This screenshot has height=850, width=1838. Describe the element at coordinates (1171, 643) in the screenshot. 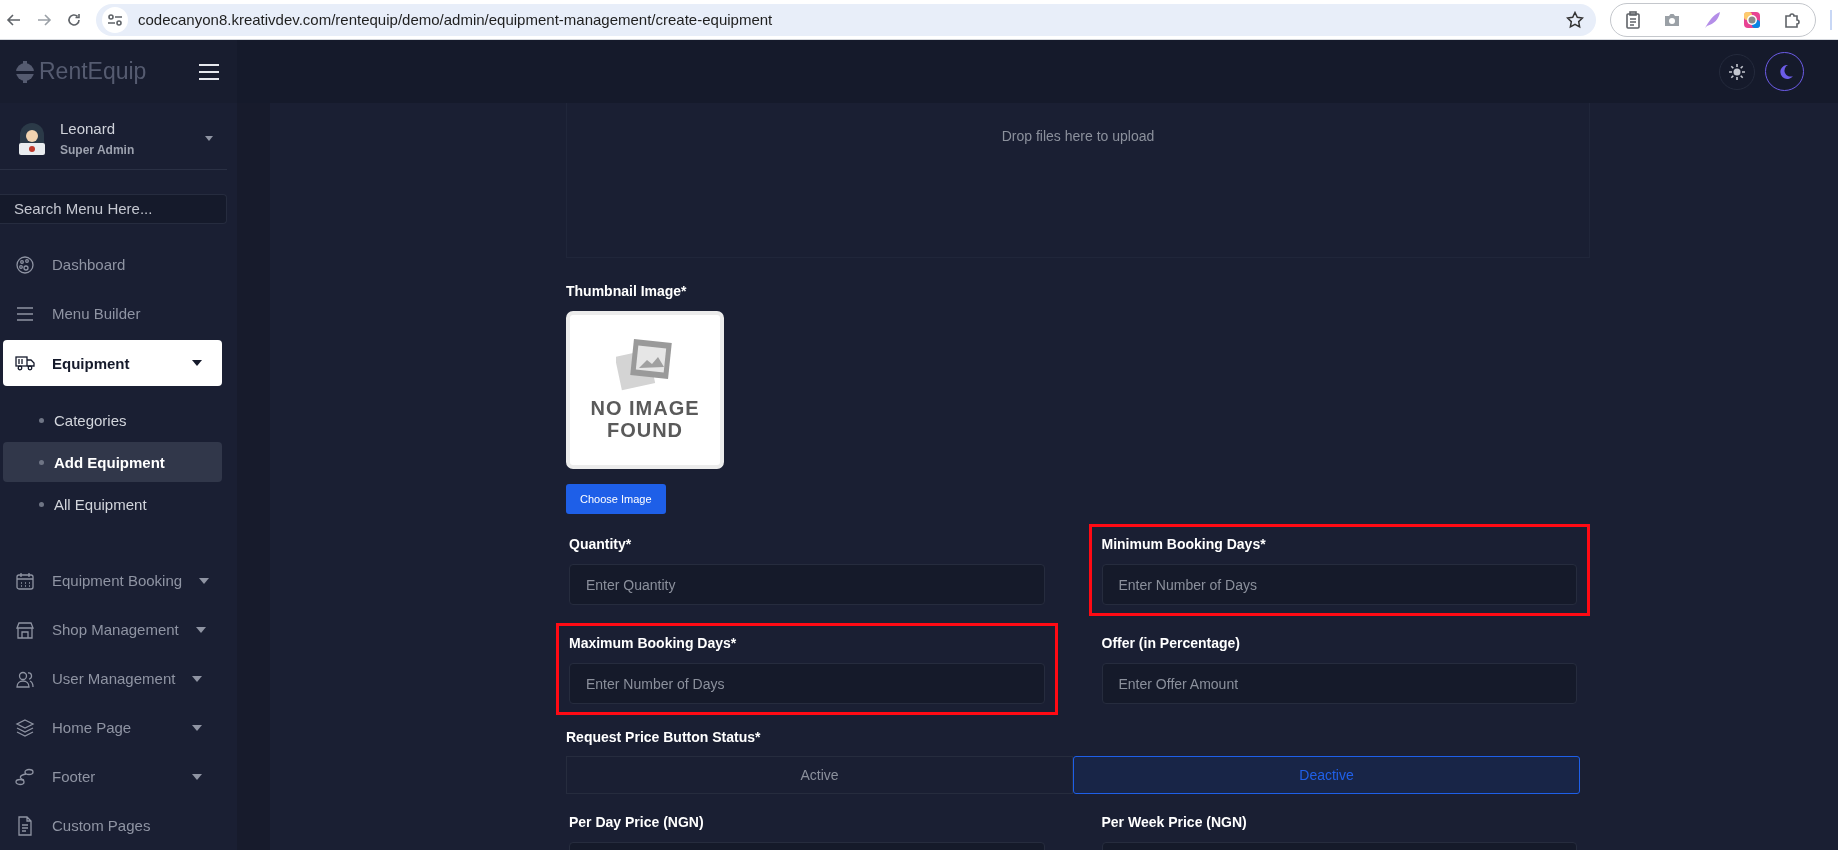

I see `field-label: Offer (in Percentage)` at that location.